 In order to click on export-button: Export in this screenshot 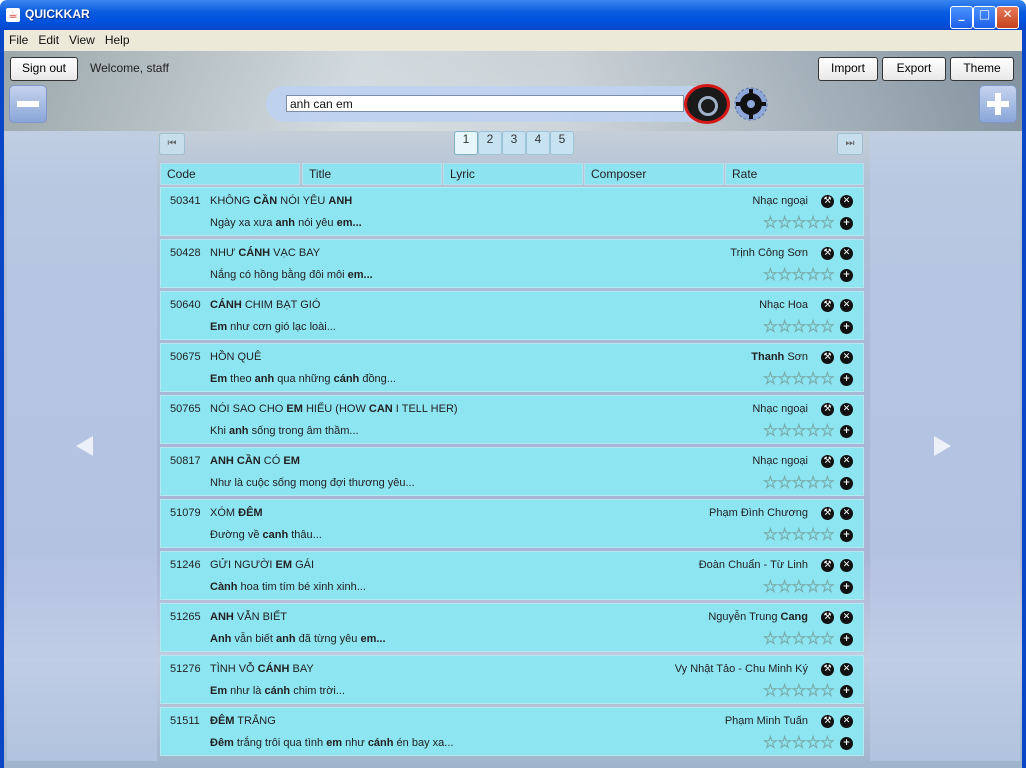, I will do `click(914, 69)`.